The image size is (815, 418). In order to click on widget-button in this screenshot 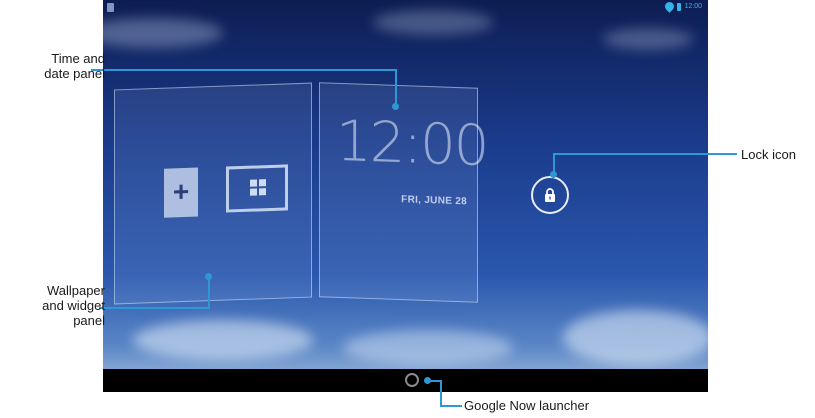, I will do `click(257, 188)`.